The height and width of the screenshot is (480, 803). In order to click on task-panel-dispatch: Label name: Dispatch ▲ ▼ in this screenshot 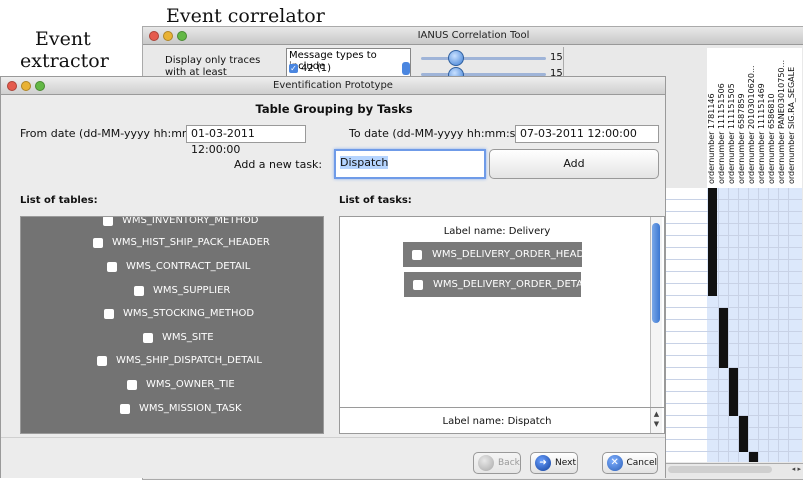, I will do `click(502, 420)`.